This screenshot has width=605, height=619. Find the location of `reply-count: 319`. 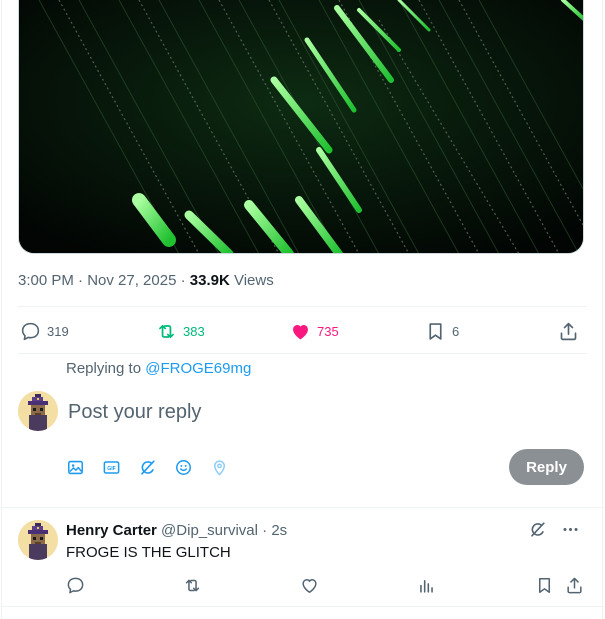

reply-count: 319 is located at coordinates (58, 331).